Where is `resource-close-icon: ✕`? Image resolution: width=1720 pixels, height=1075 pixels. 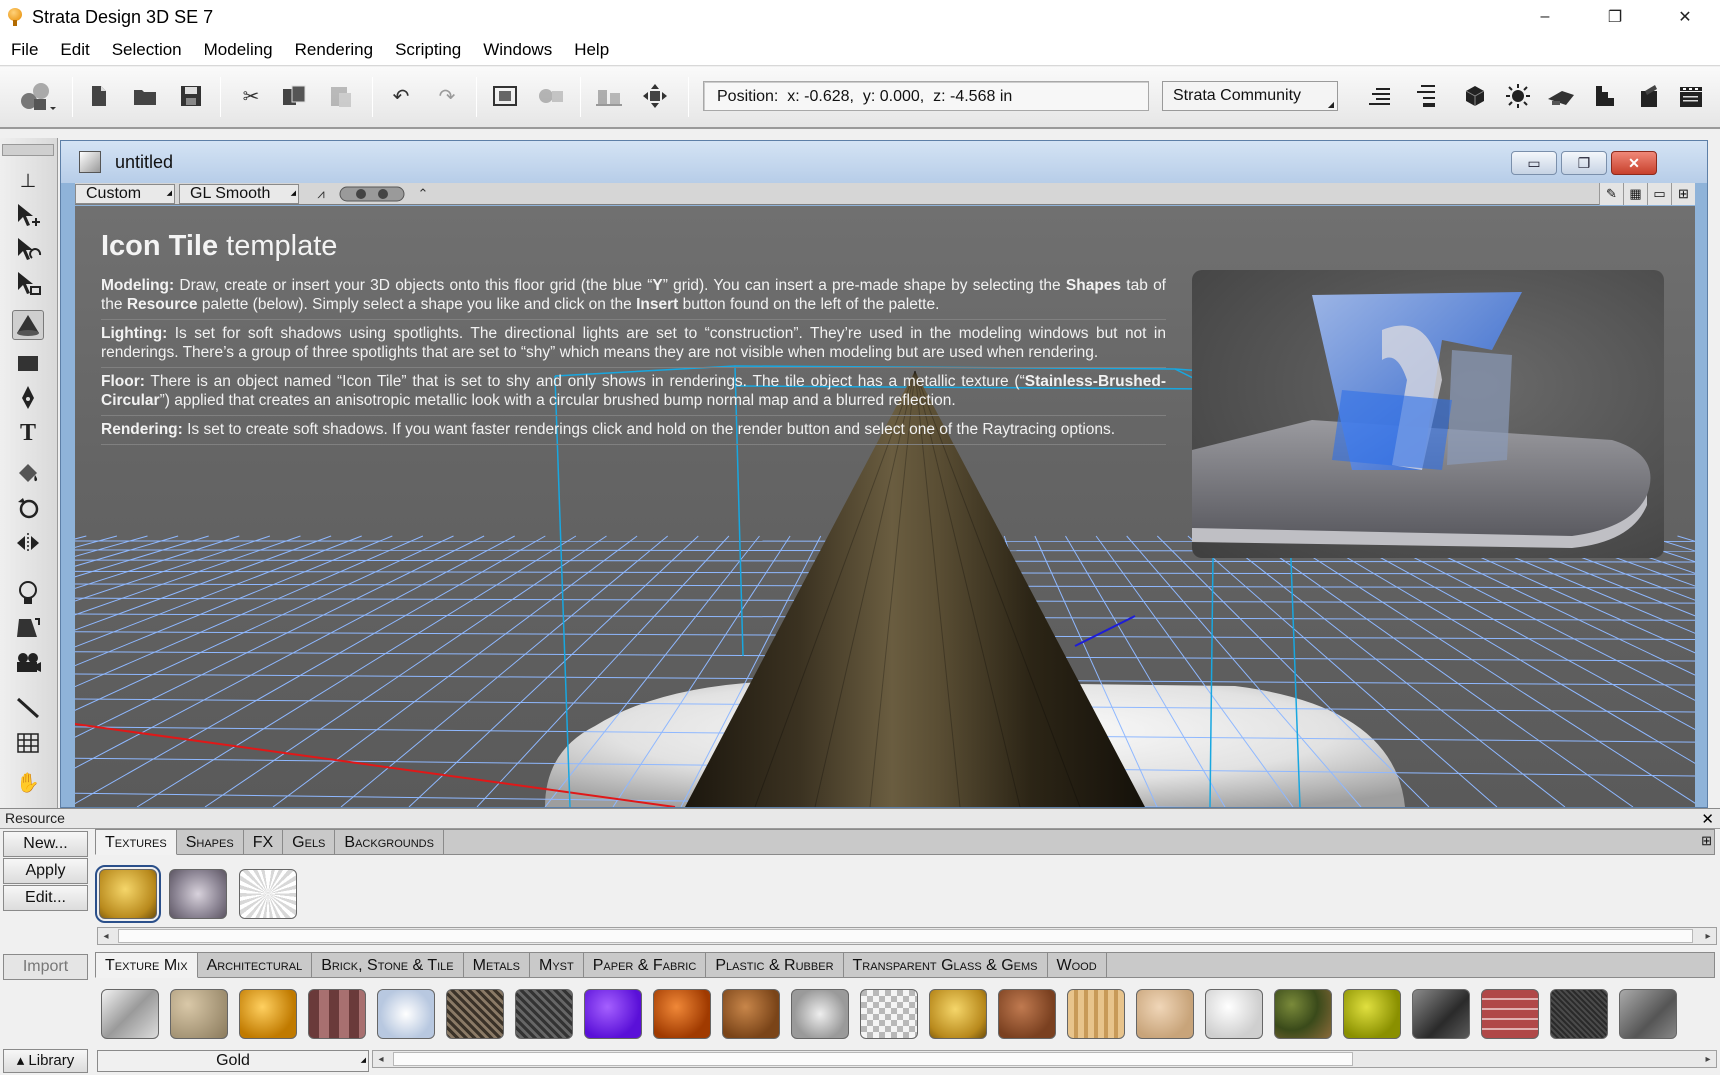
resource-close-icon: ✕ is located at coordinates (1707, 819).